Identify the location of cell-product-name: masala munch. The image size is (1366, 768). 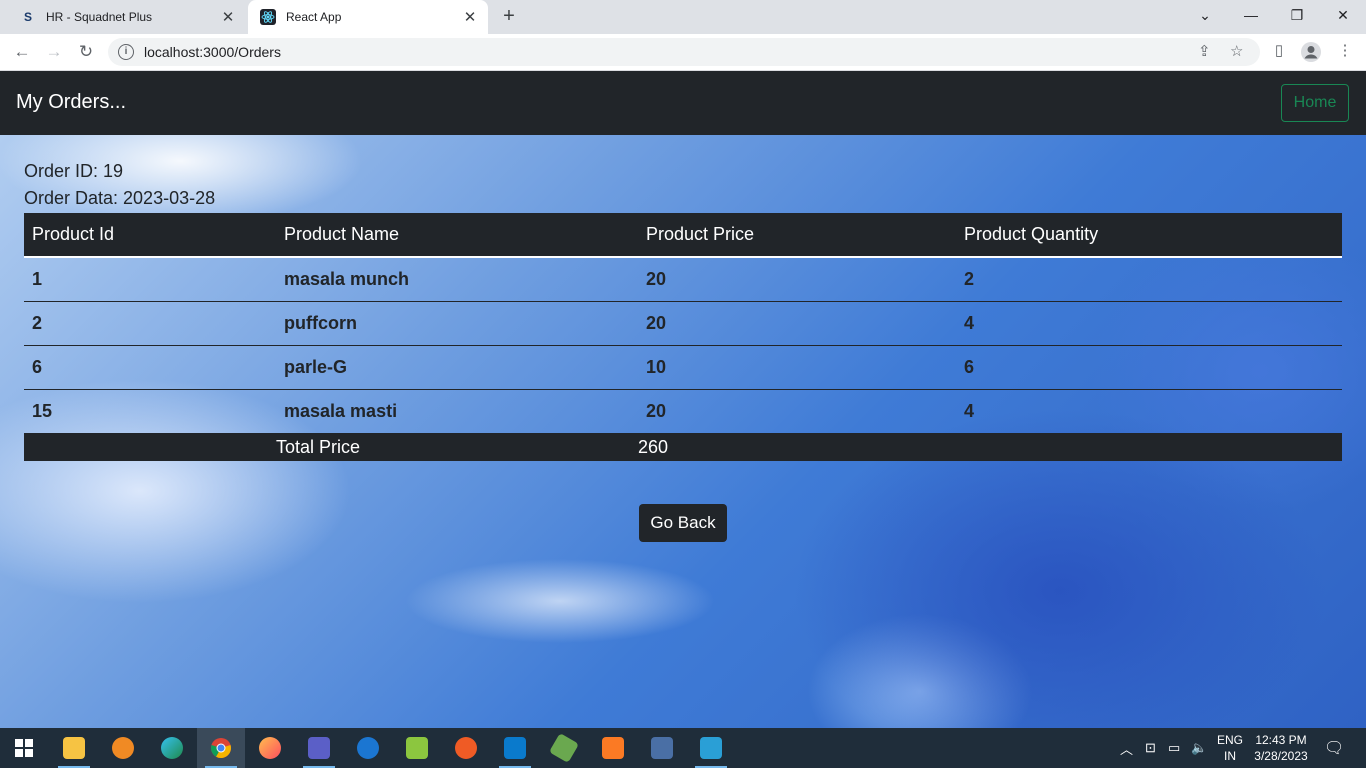
(457, 279).